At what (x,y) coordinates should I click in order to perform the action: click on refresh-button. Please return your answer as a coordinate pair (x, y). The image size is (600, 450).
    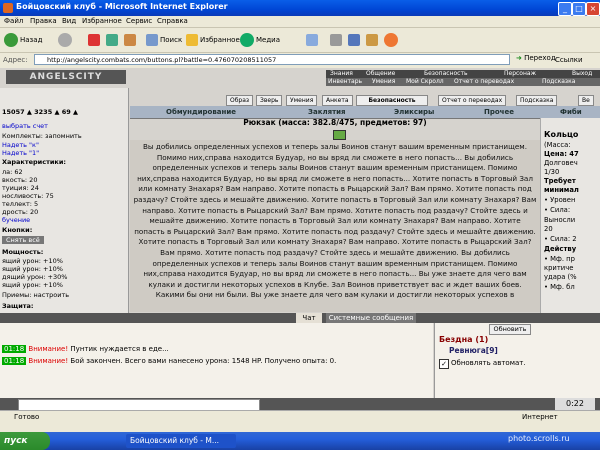
    Looking at the image, I should click on (113, 40).